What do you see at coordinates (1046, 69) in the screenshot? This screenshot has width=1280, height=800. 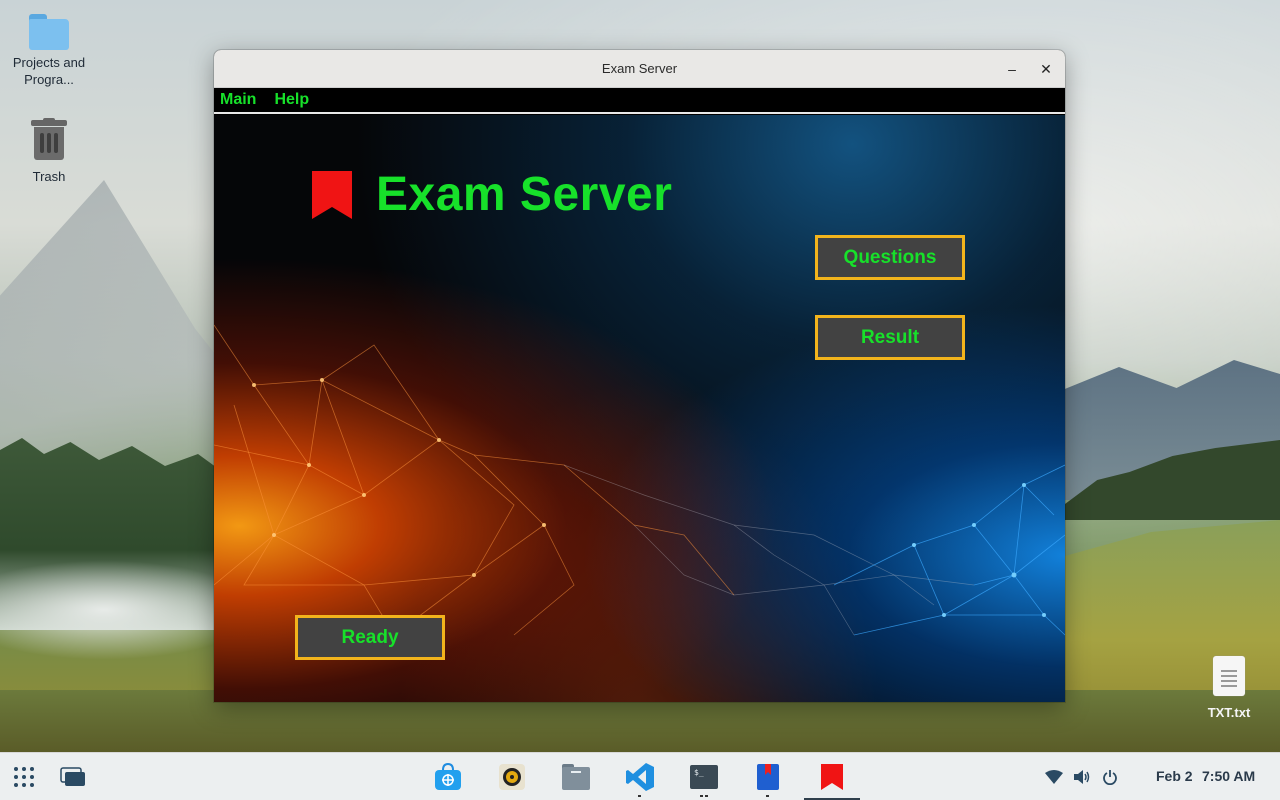 I see `close-button: ✕` at bounding box center [1046, 69].